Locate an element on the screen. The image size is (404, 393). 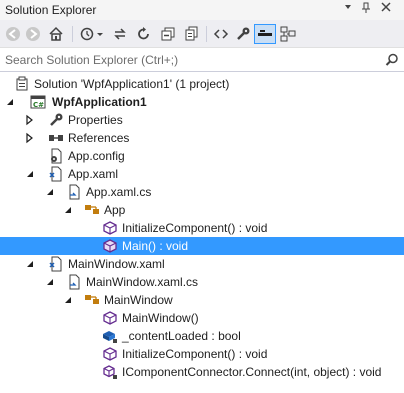
tree-item-label: References is located at coordinates (99, 138).